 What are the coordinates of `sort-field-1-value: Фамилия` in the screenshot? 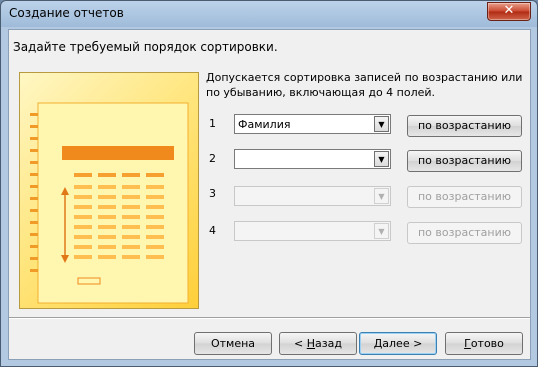 It's located at (264, 124).